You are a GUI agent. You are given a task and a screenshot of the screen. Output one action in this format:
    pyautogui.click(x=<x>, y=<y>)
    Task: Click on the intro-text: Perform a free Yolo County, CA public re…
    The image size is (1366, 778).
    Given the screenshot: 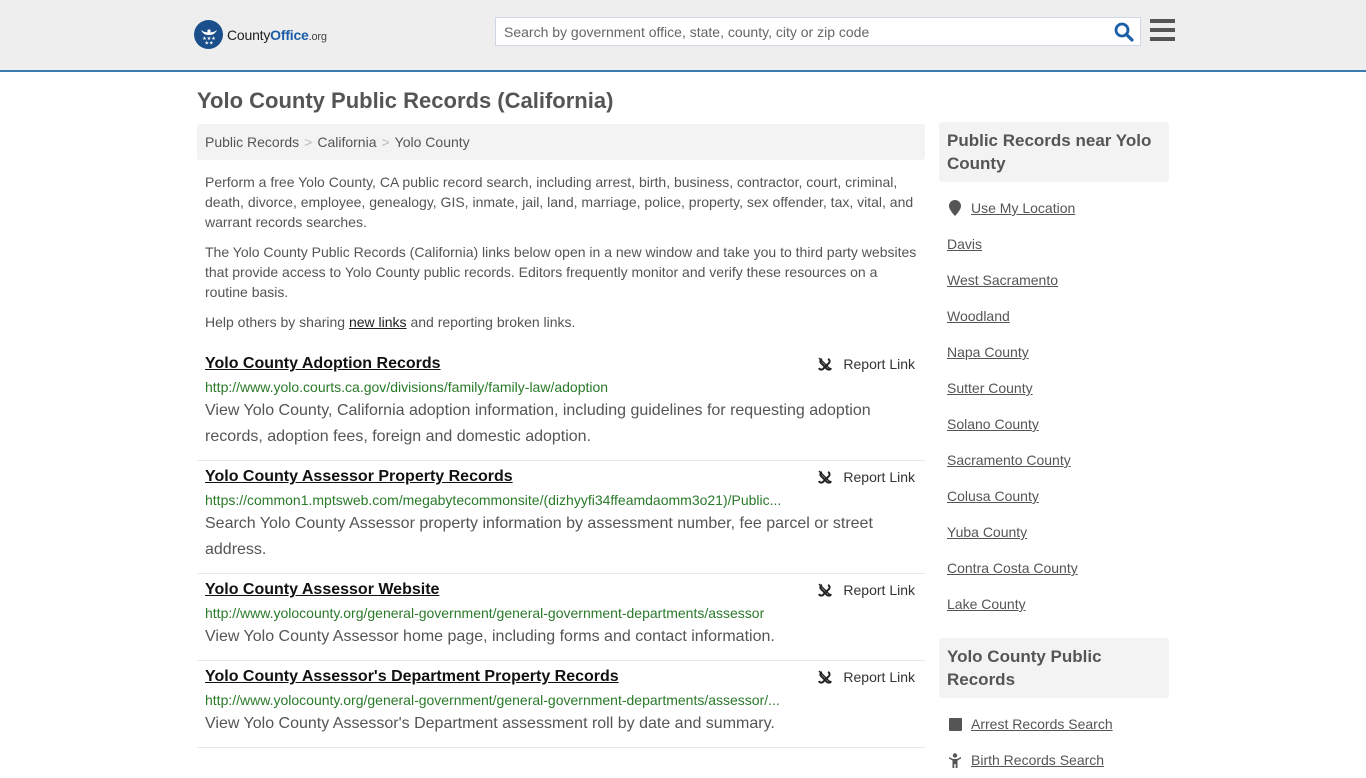 What is the action you would take?
    pyautogui.click(x=561, y=252)
    